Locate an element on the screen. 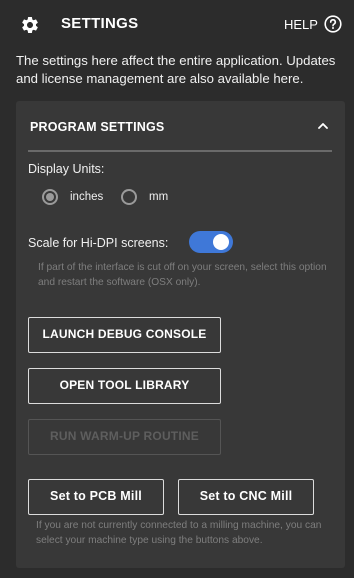 This screenshot has width=354, height=578. radio-mm-label: mm is located at coordinates (158, 197).